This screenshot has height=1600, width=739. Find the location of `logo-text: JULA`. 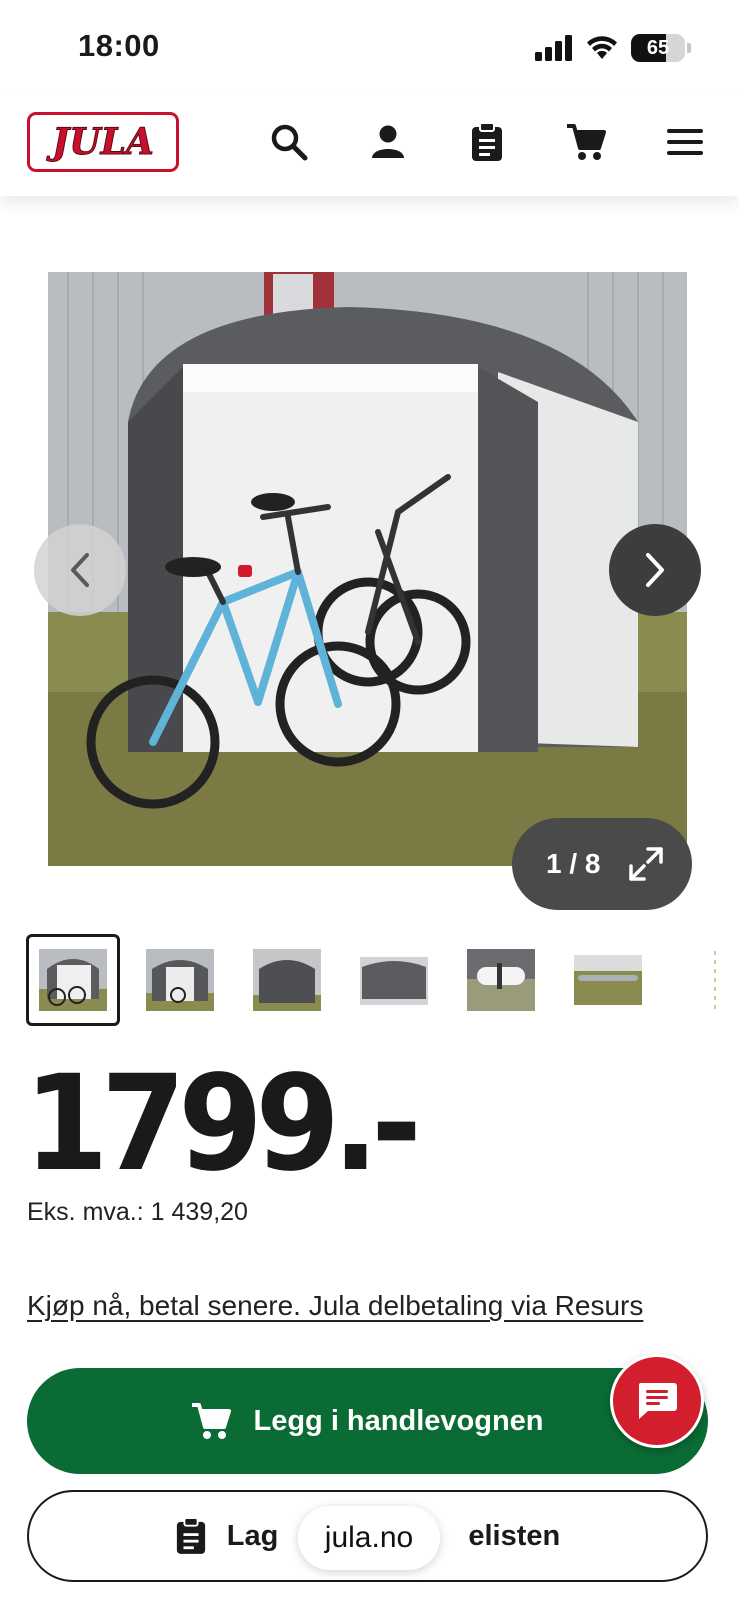

logo-text: JULA is located at coordinates (103, 142).